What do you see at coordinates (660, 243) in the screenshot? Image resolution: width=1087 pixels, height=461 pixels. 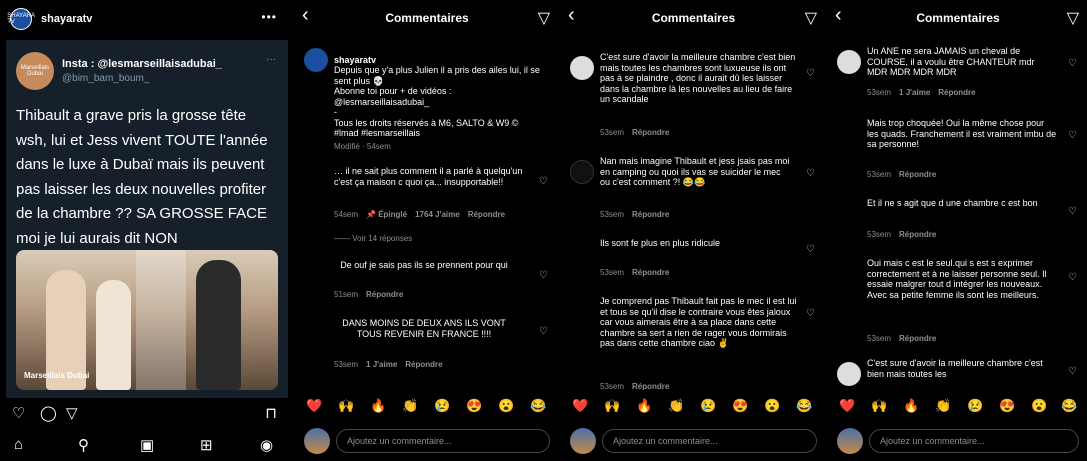 I see `comment-text: Ils sont fe plus en plus ridicule` at bounding box center [660, 243].